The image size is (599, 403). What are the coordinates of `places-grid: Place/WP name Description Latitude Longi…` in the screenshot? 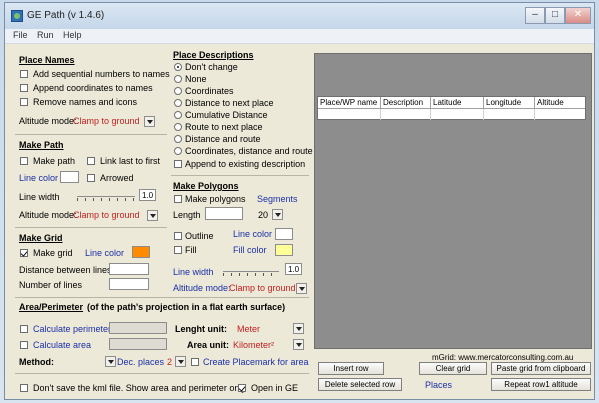 It's located at (451, 108).